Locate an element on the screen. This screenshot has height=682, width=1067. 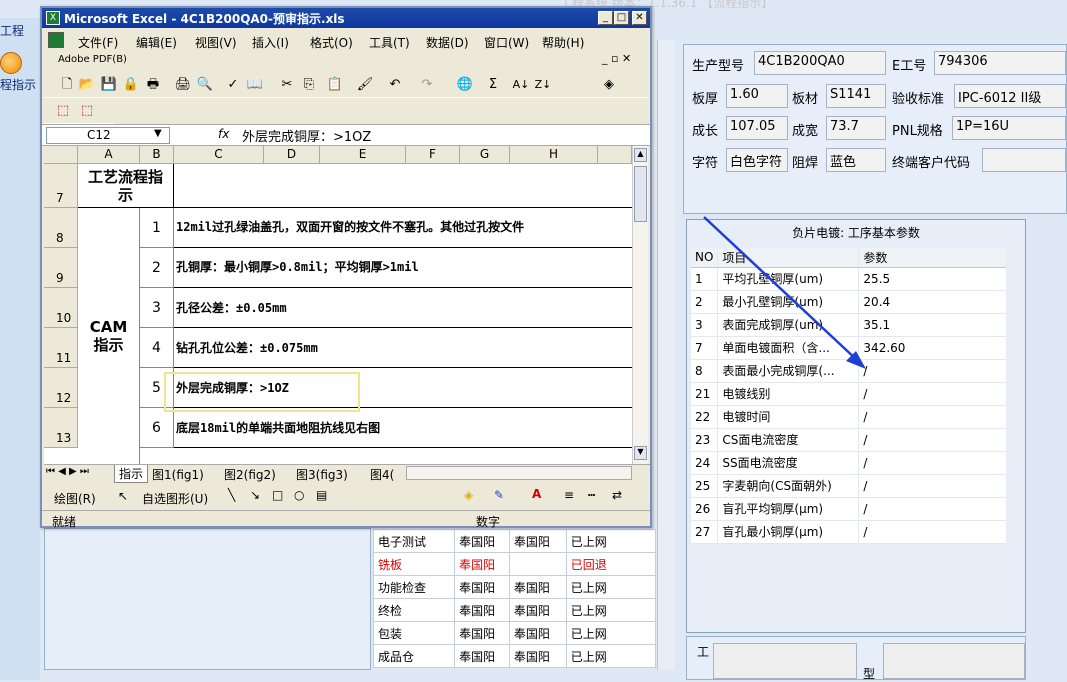
instruction-cell: 孔铜厚：最小铜厚>0.8mil；平均铜厚>1mil is located at coordinates (403, 268).